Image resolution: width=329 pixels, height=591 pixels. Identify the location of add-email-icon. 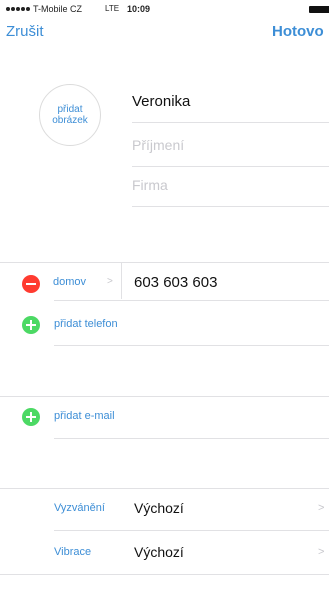
(31, 417).